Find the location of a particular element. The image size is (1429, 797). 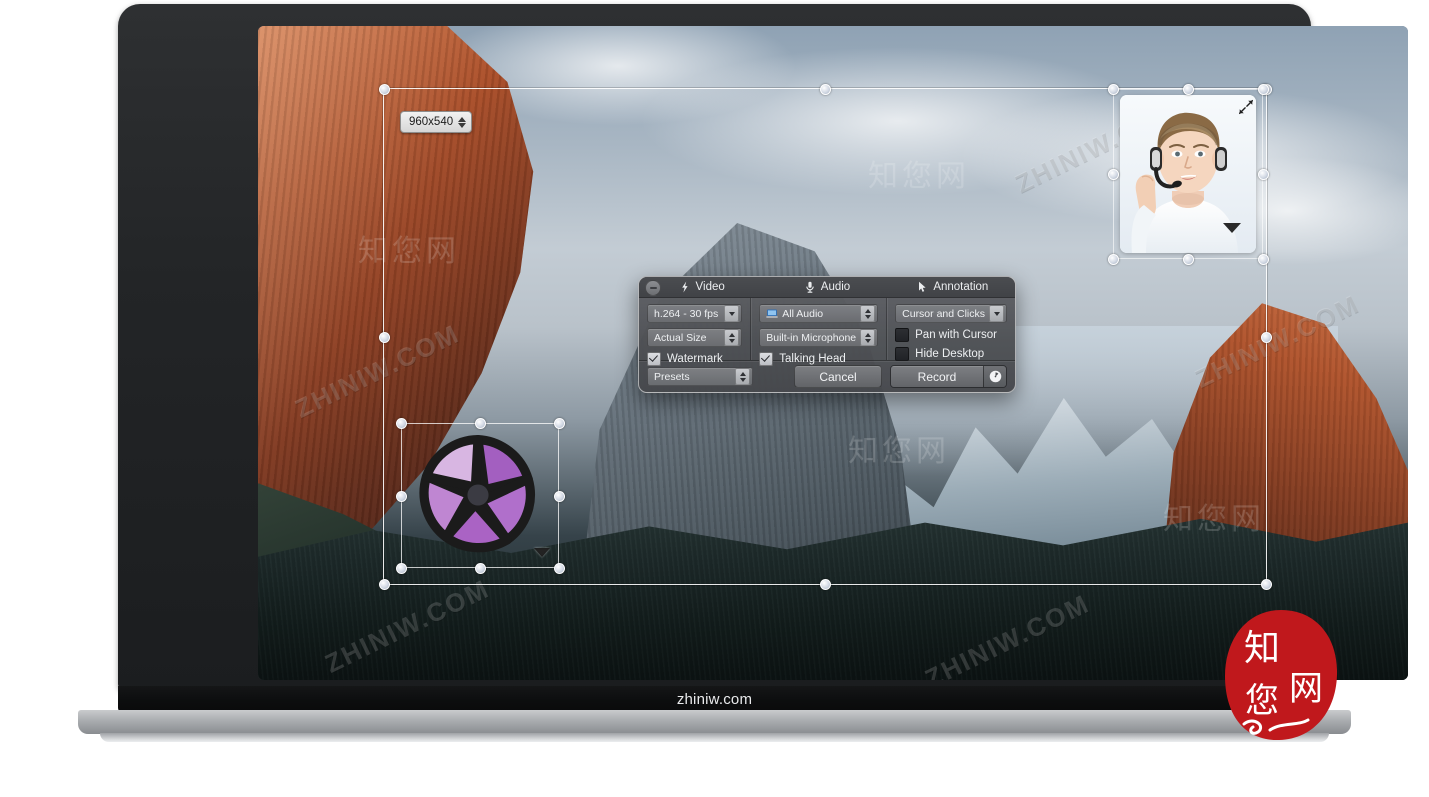

panel-header: Video Audio Annotation is located at coordinates (827, 287).